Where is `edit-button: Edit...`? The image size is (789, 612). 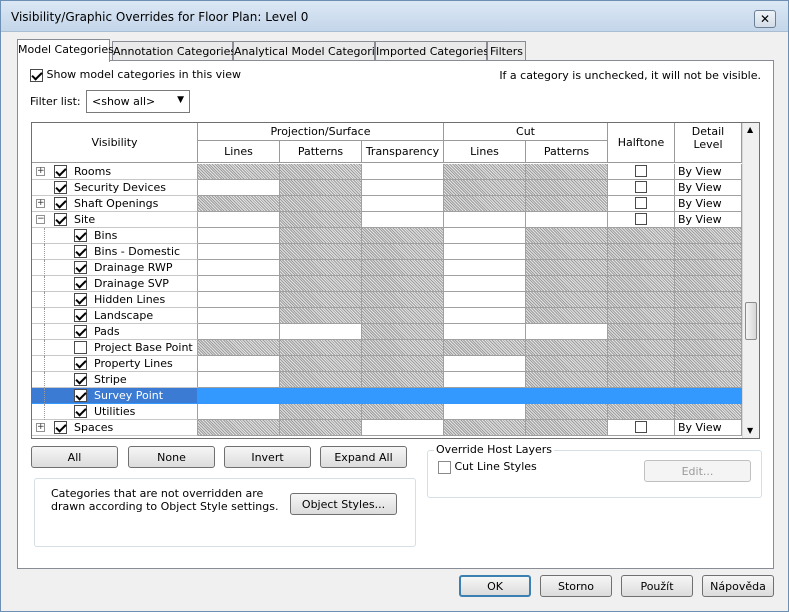
edit-button: Edit... is located at coordinates (697, 471).